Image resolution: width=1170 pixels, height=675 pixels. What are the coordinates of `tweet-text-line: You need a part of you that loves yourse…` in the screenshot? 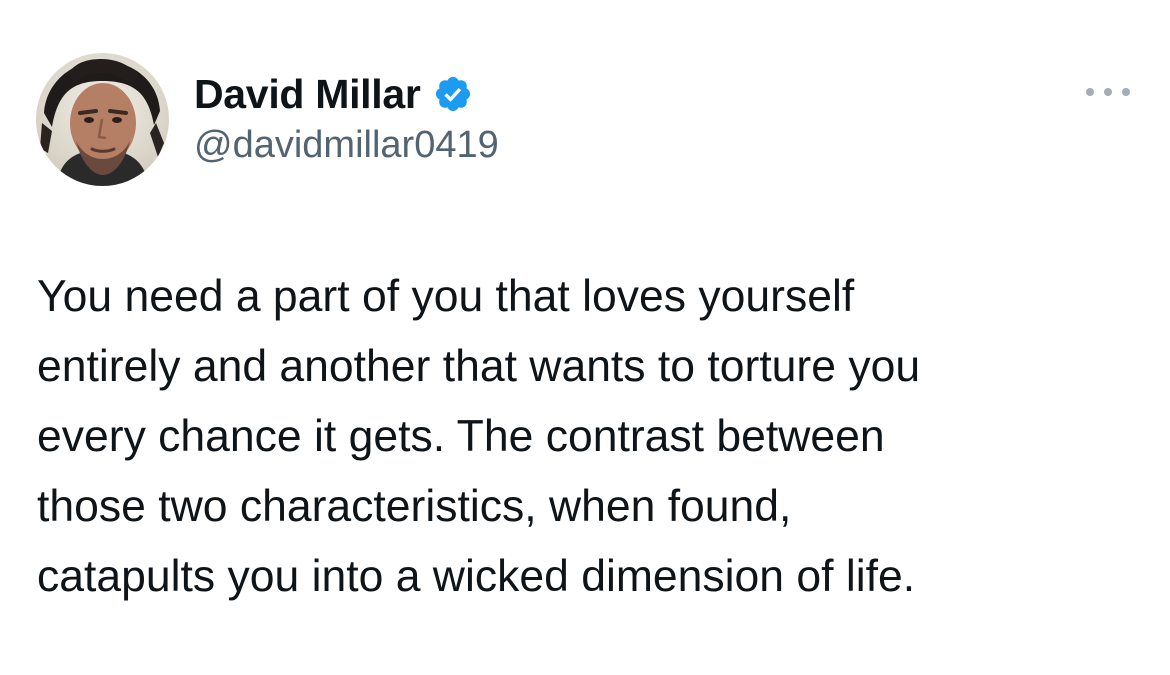 It's located at (446, 296).